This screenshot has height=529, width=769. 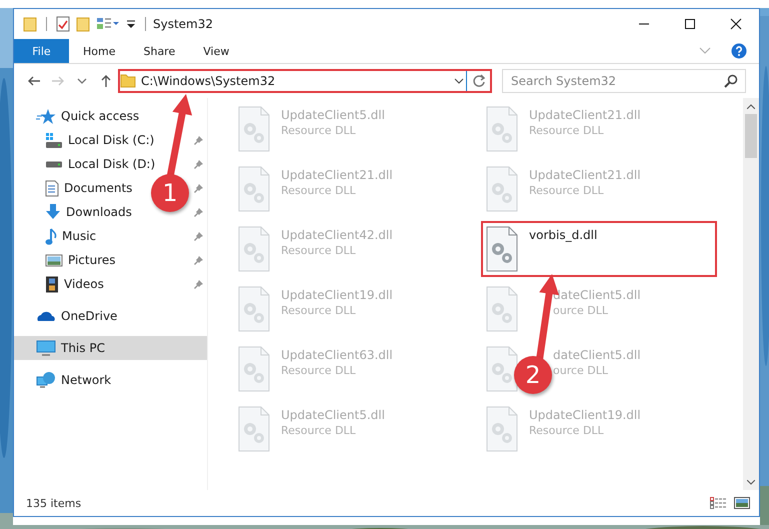 What do you see at coordinates (459, 81) in the screenshot?
I see `dropdown-icon` at bounding box center [459, 81].